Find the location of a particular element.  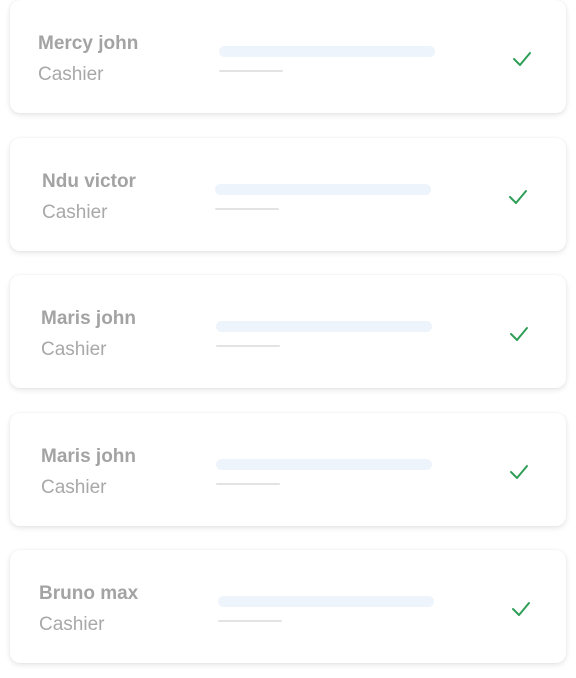

employee-name: Bruno max is located at coordinates (89, 593).